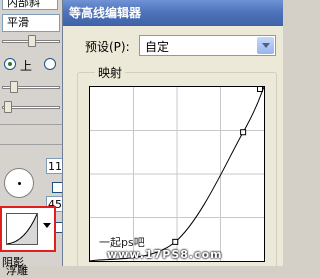  I want to click on preset-value: 自定, so click(157, 47).